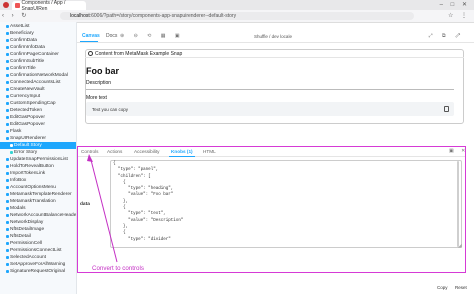  What do you see at coordinates (446, 109) in the screenshot?
I see `copy-icon` at bounding box center [446, 109].